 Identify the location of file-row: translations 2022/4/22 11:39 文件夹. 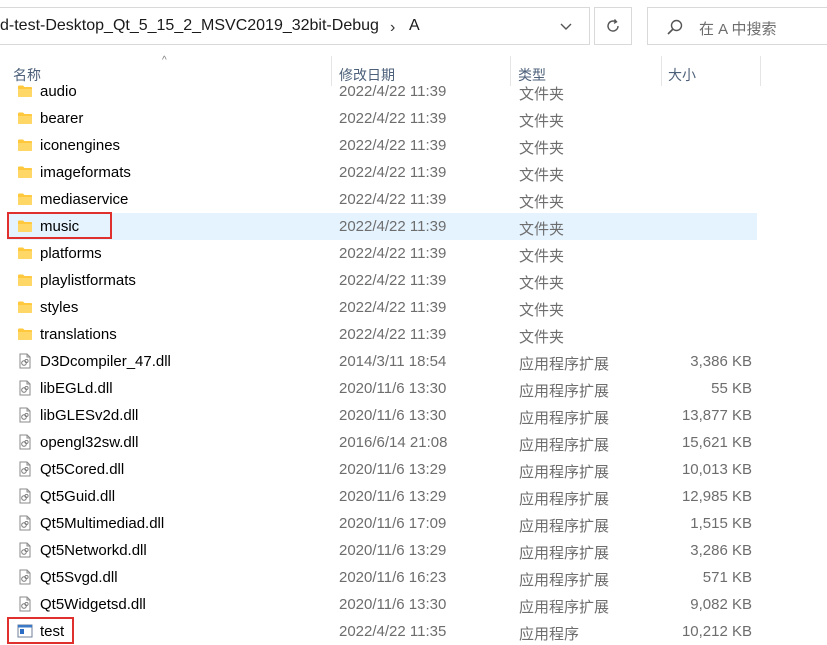
(413, 334).